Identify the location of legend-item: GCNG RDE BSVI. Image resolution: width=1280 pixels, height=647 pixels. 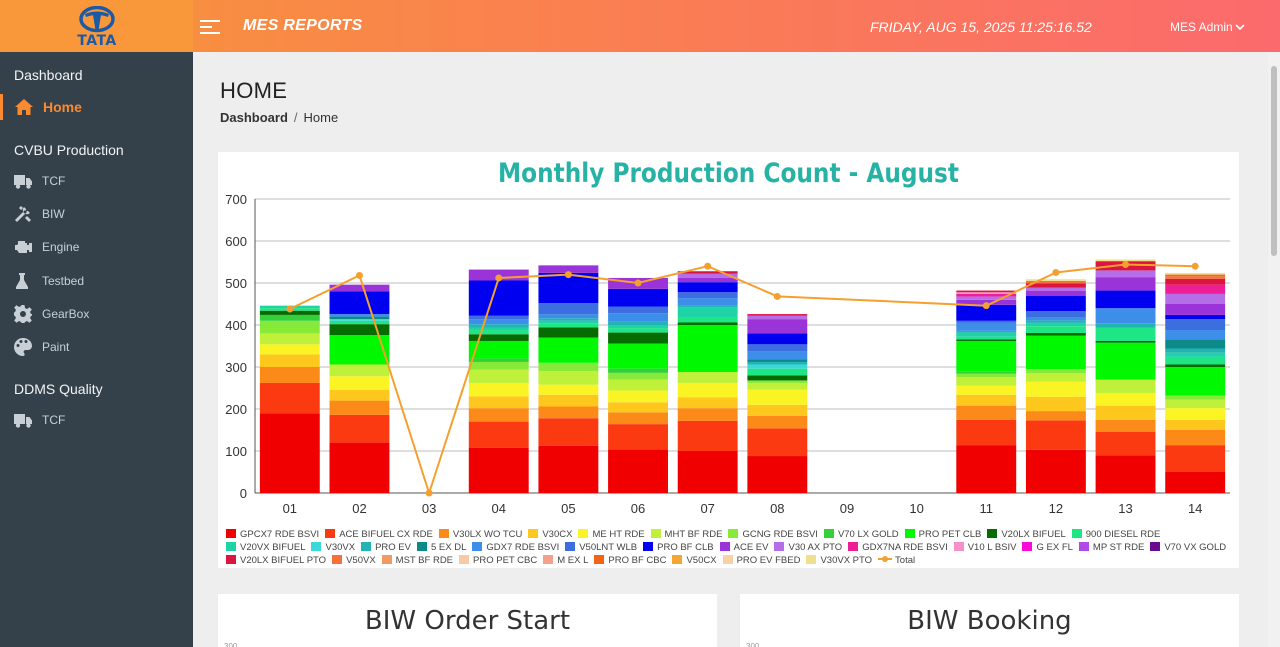
(773, 535).